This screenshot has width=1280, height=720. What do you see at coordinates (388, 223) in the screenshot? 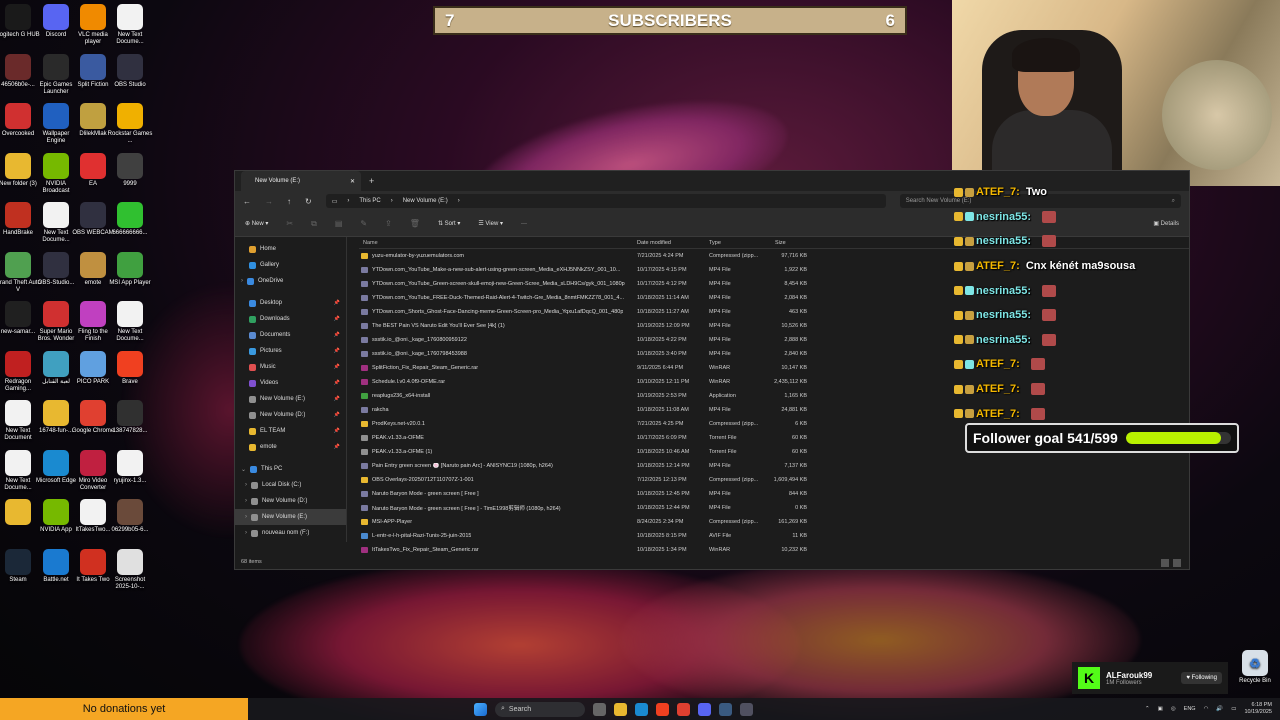
I see `share-icon: ⇪` at bounding box center [388, 223].